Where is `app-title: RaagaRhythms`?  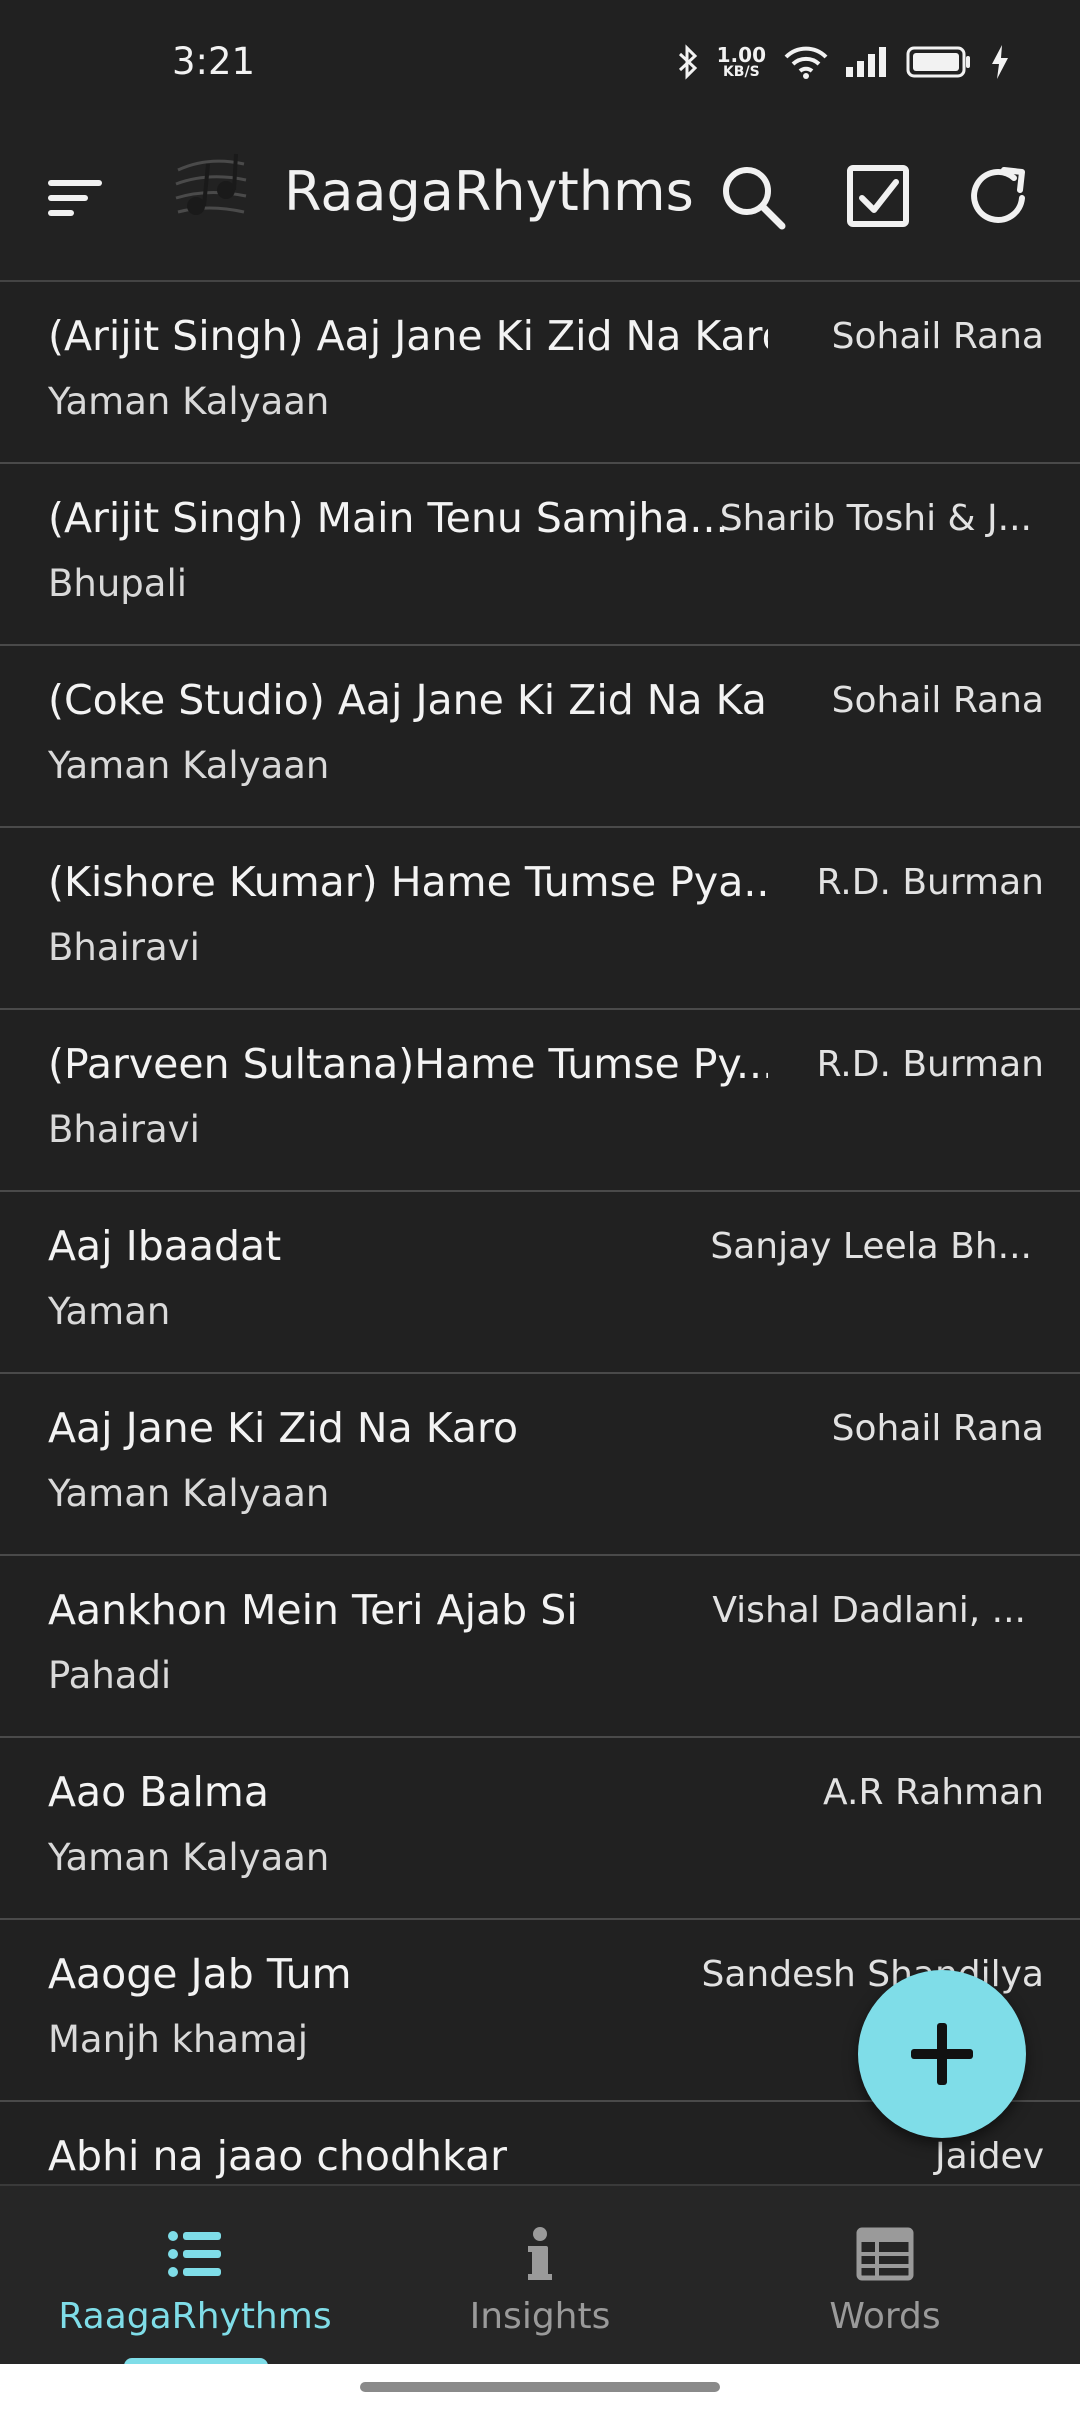 app-title: RaagaRhythms is located at coordinates (489, 191).